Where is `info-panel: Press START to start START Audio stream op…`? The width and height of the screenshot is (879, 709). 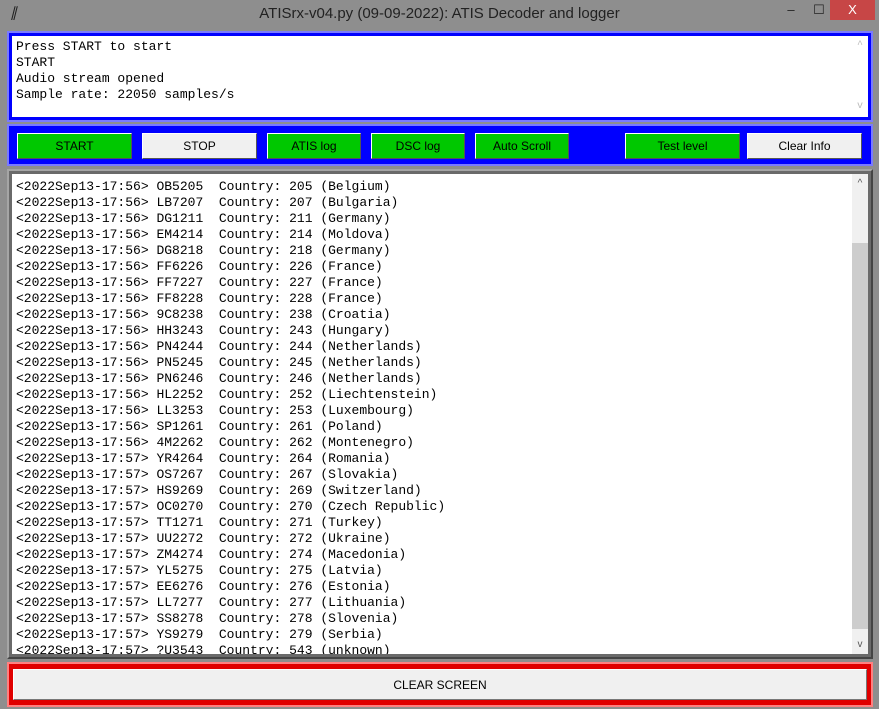 info-panel: Press START to start START Audio stream op… is located at coordinates (440, 76).